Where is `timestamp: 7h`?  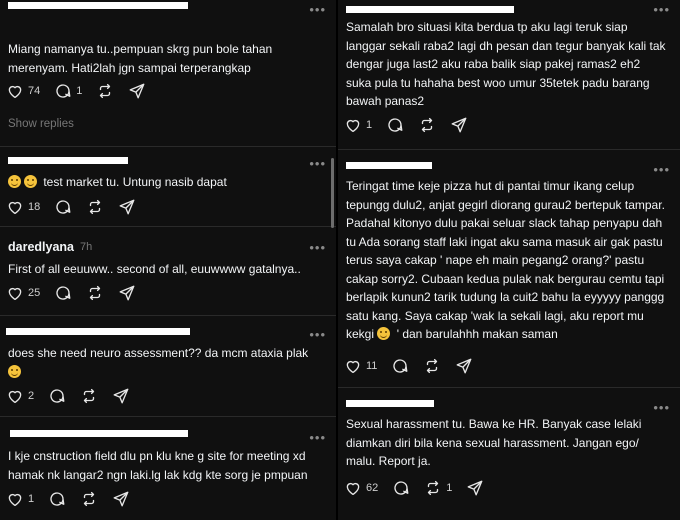 timestamp: 7h is located at coordinates (86, 247).